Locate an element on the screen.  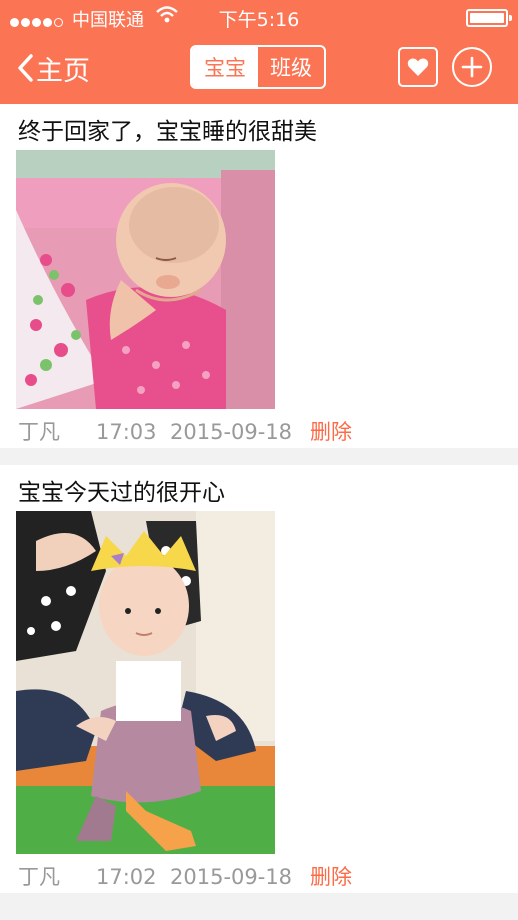
post-time: 17:02 is located at coordinates (126, 877).